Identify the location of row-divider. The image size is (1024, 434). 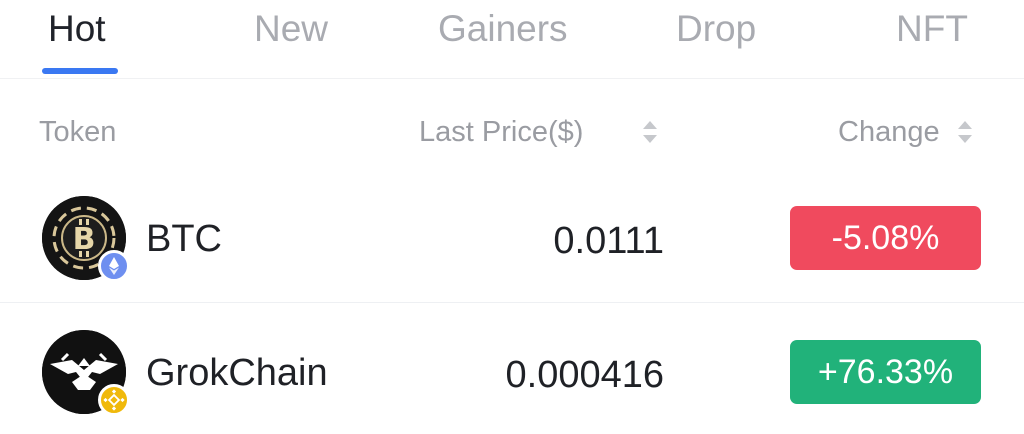
(512, 302).